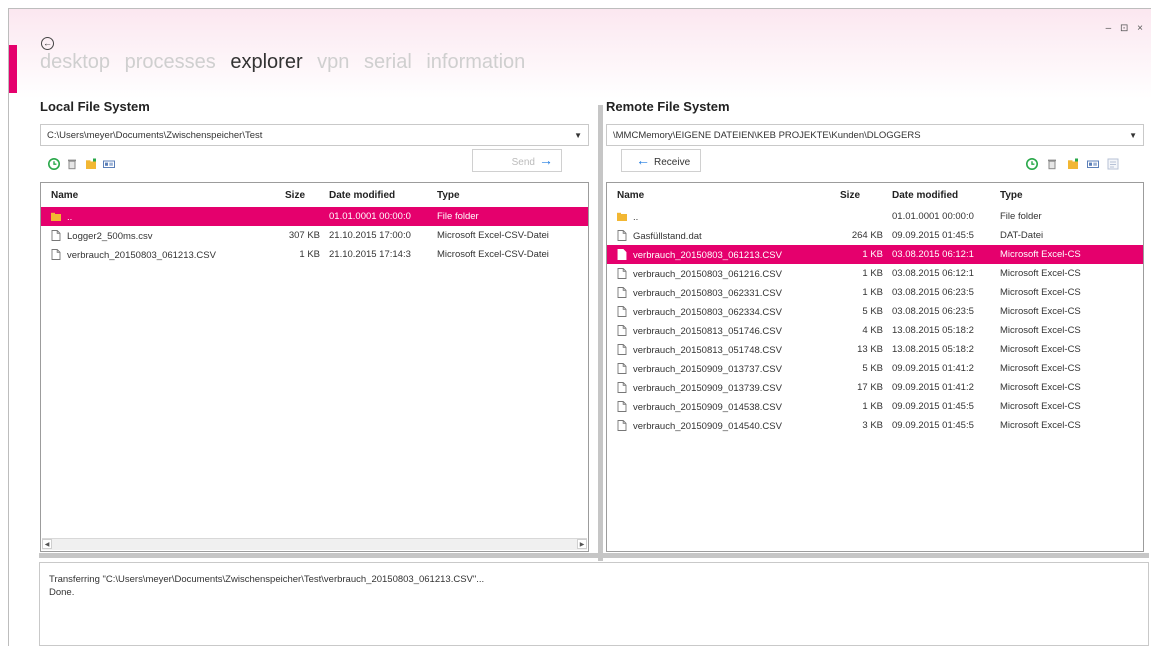  What do you see at coordinates (170, 62) in the screenshot?
I see `tab-processes: processes` at bounding box center [170, 62].